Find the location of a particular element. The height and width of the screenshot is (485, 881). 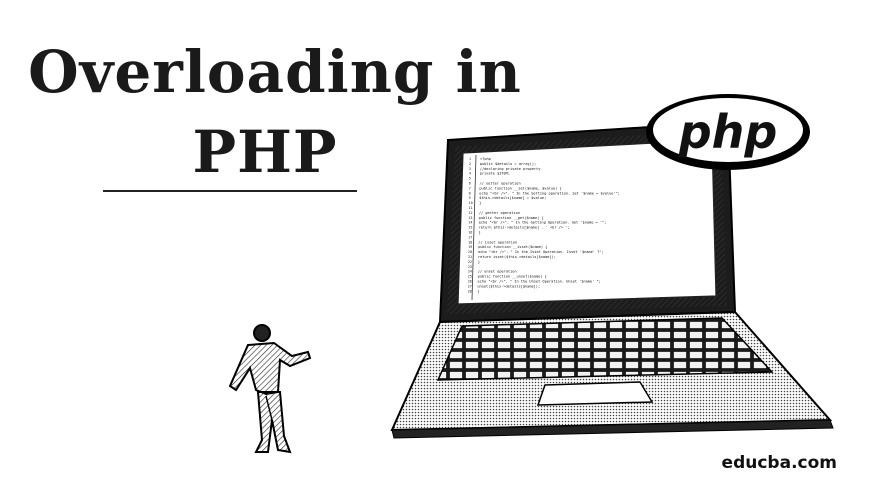

code-line-number: 3 is located at coordinates (470, 169).